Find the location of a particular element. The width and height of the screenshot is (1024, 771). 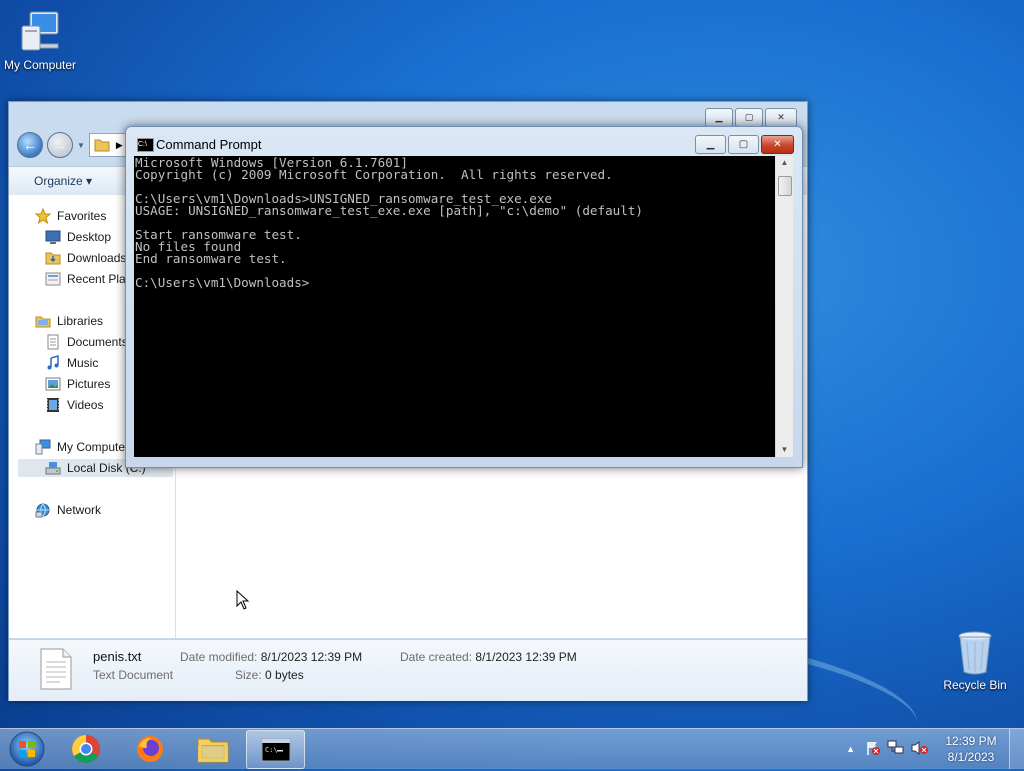

star-icon is located at coordinates (43, 216).